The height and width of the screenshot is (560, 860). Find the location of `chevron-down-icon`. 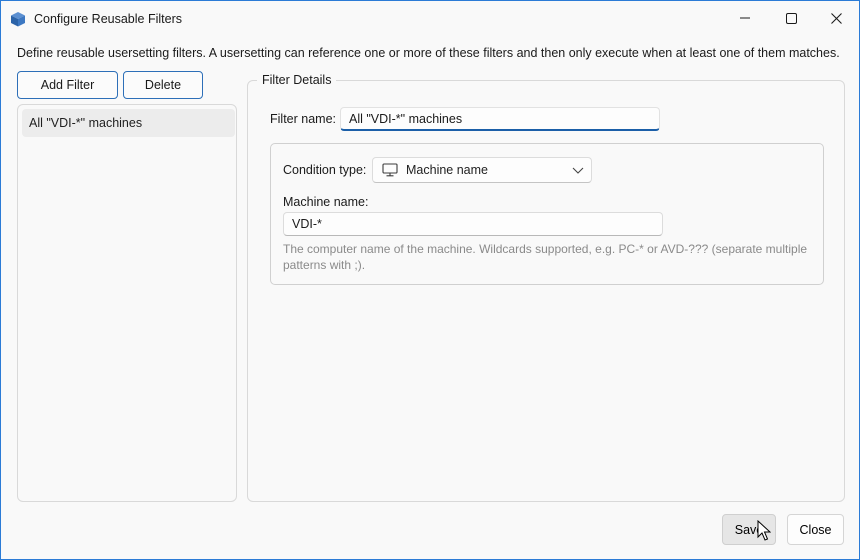

chevron-down-icon is located at coordinates (578, 170).